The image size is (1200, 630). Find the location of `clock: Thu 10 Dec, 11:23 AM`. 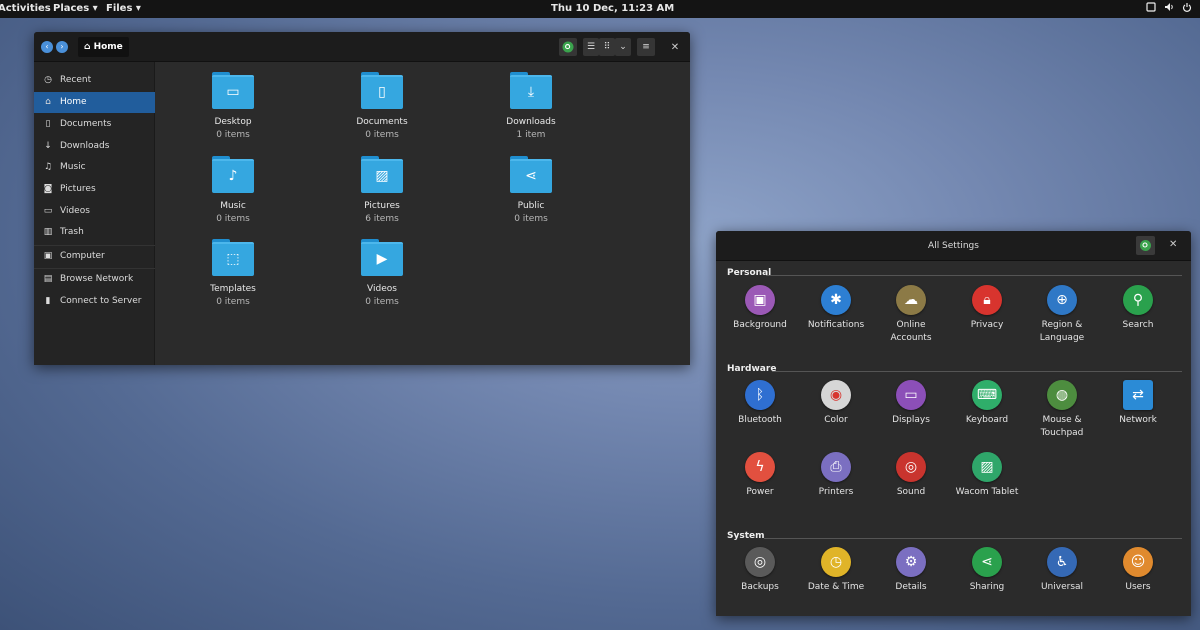

clock: Thu 10 Dec, 11:23 AM is located at coordinates (612, 8).